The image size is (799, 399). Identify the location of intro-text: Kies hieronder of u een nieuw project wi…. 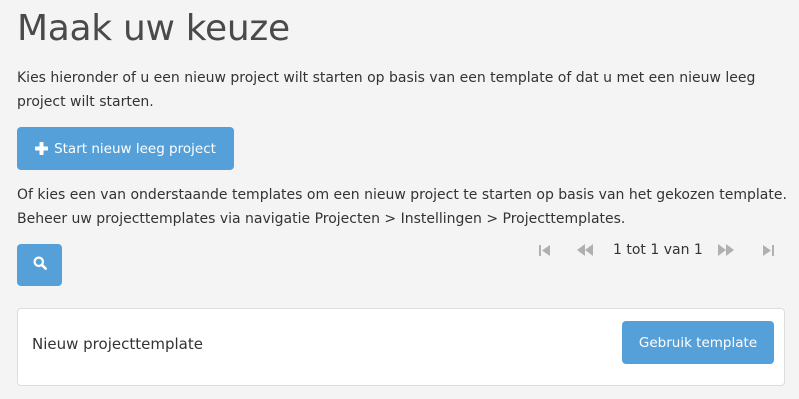
(386, 90).